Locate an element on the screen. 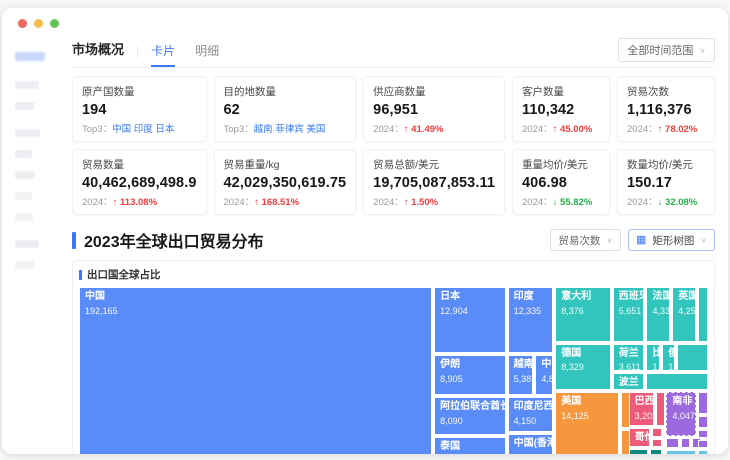  kpi-label: 原产国数量 is located at coordinates (108, 92).